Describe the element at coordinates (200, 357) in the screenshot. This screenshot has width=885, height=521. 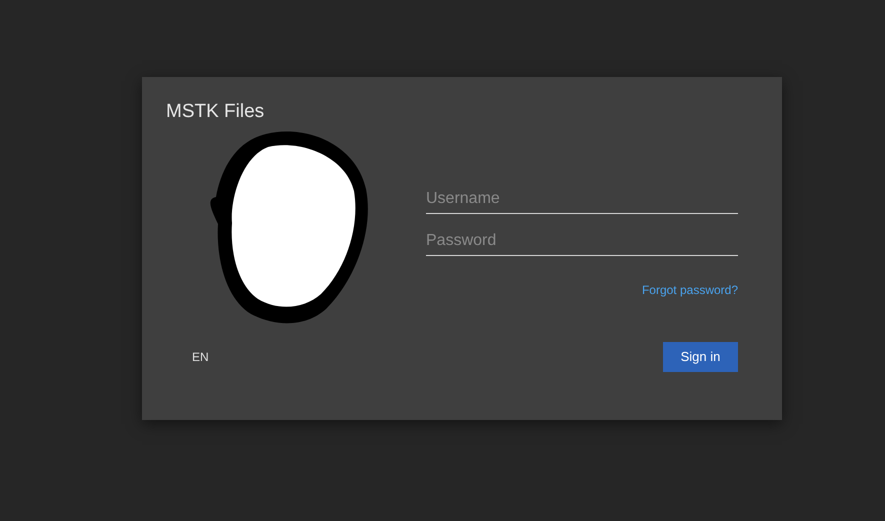
I see `language-selector: EN` at that location.